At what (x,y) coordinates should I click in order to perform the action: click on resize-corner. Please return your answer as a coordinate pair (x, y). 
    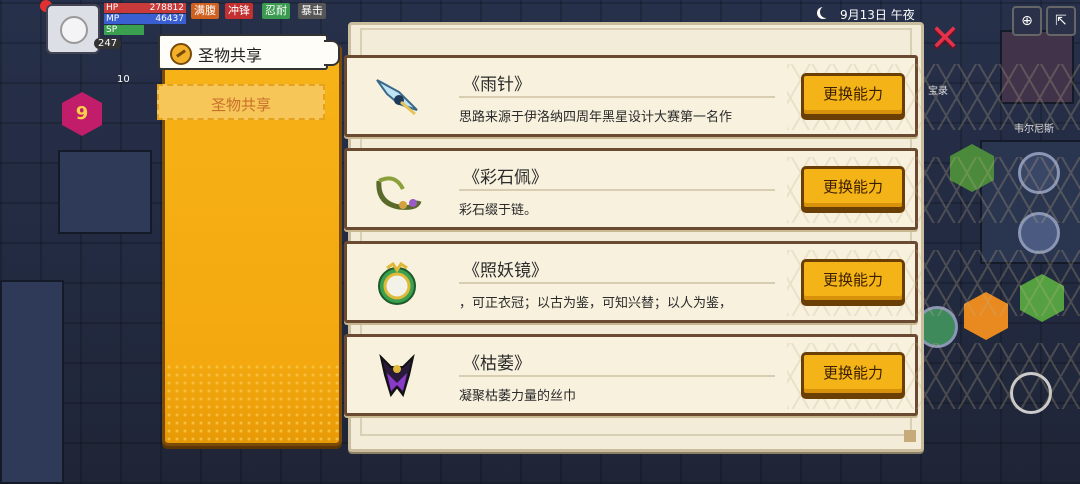
    Looking at the image, I should click on (910, 436).